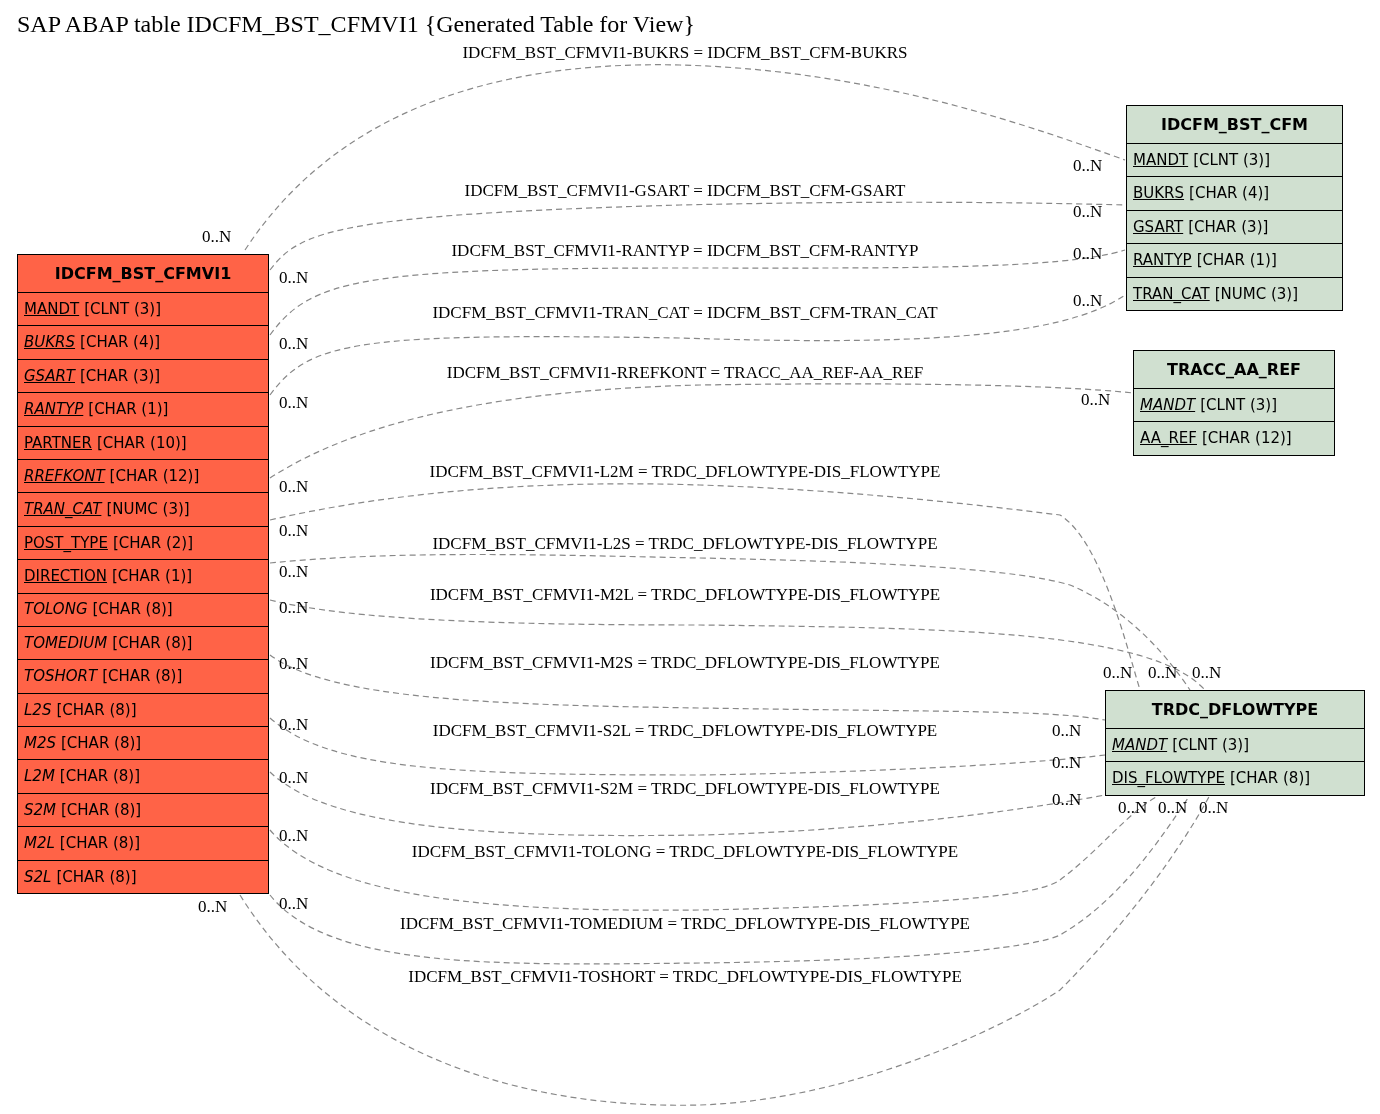 The height and width of the screenshot is (1114, 1380). What do you see at coordinates (685, 52) in the screenshot?
I see `relation-label: IDCFM_BST_CFMVI1-BUKRS = IDCFM_BST_CFM-BUKRS` at bounding box center [685, 52].